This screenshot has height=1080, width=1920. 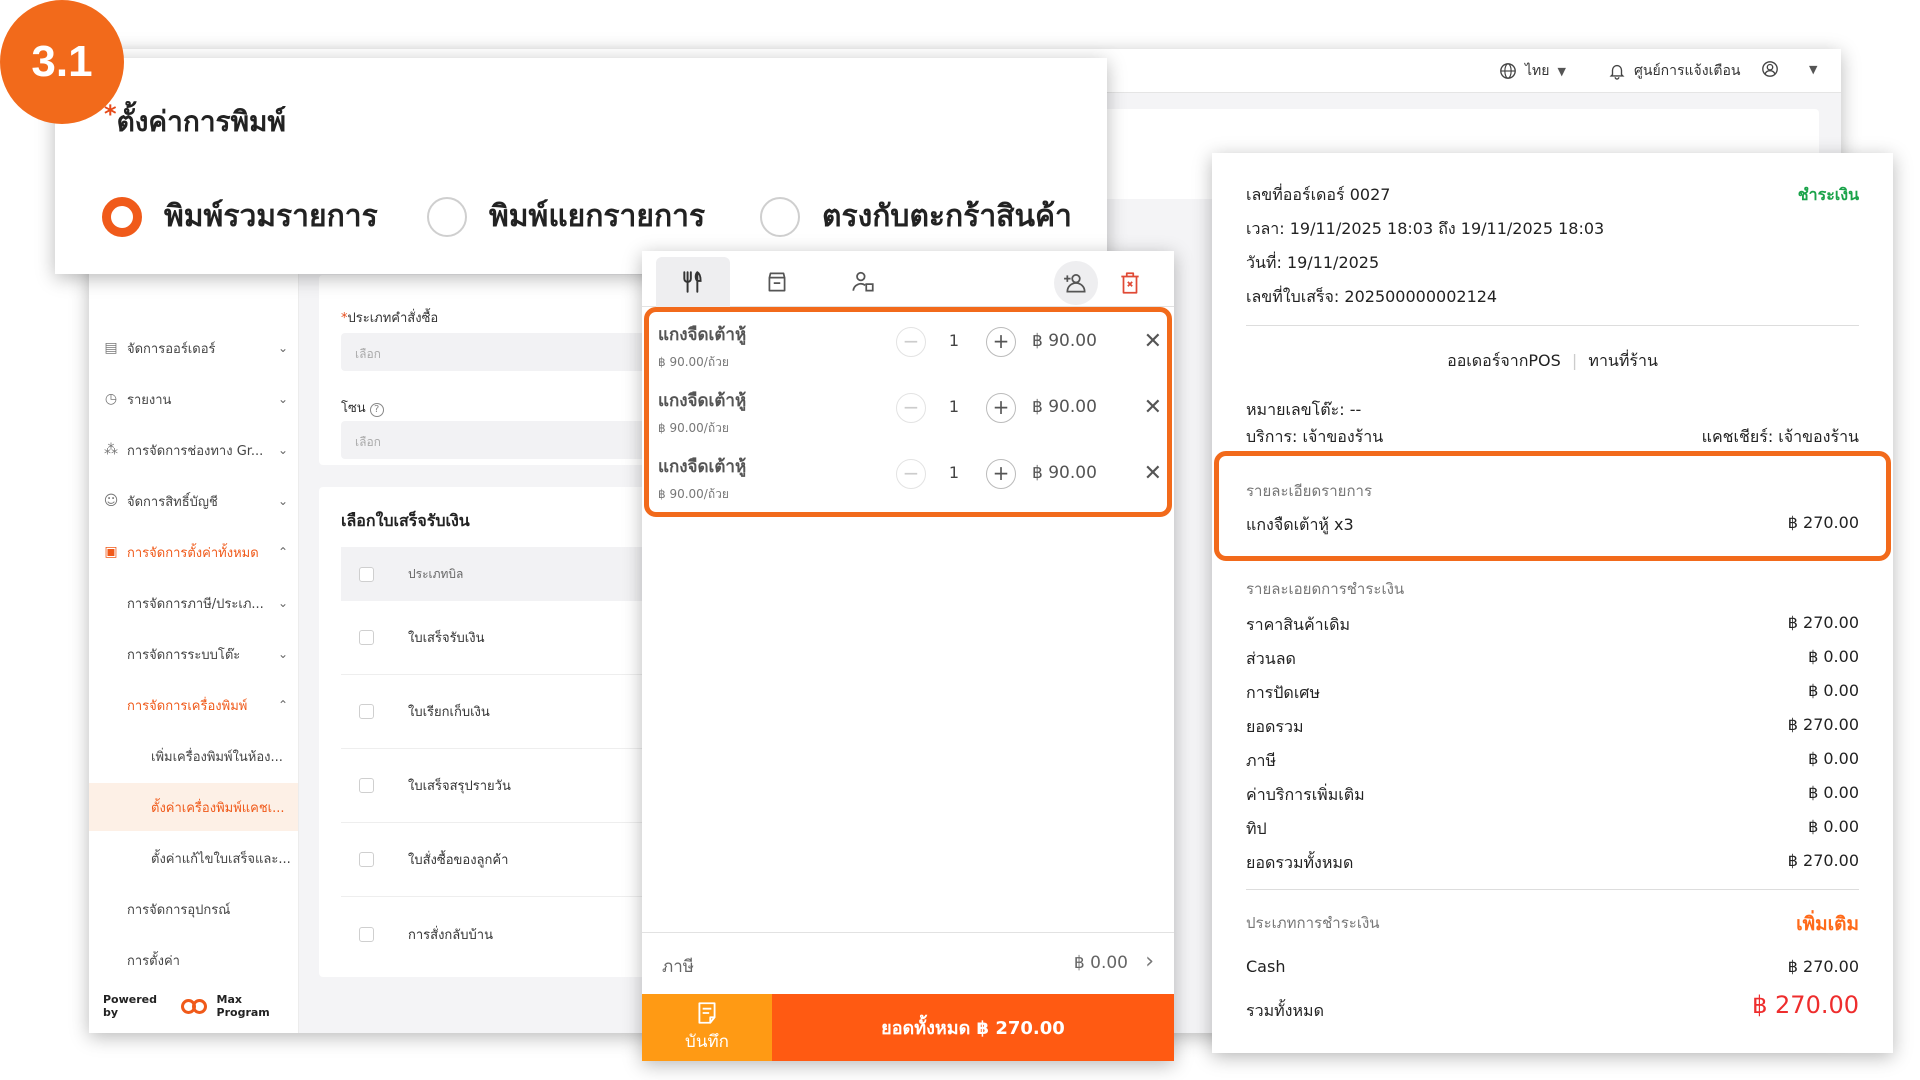 I want to click on sidebar-item-label: จัดการสิทธิ์บัญชี, so click(x=172, y=502).